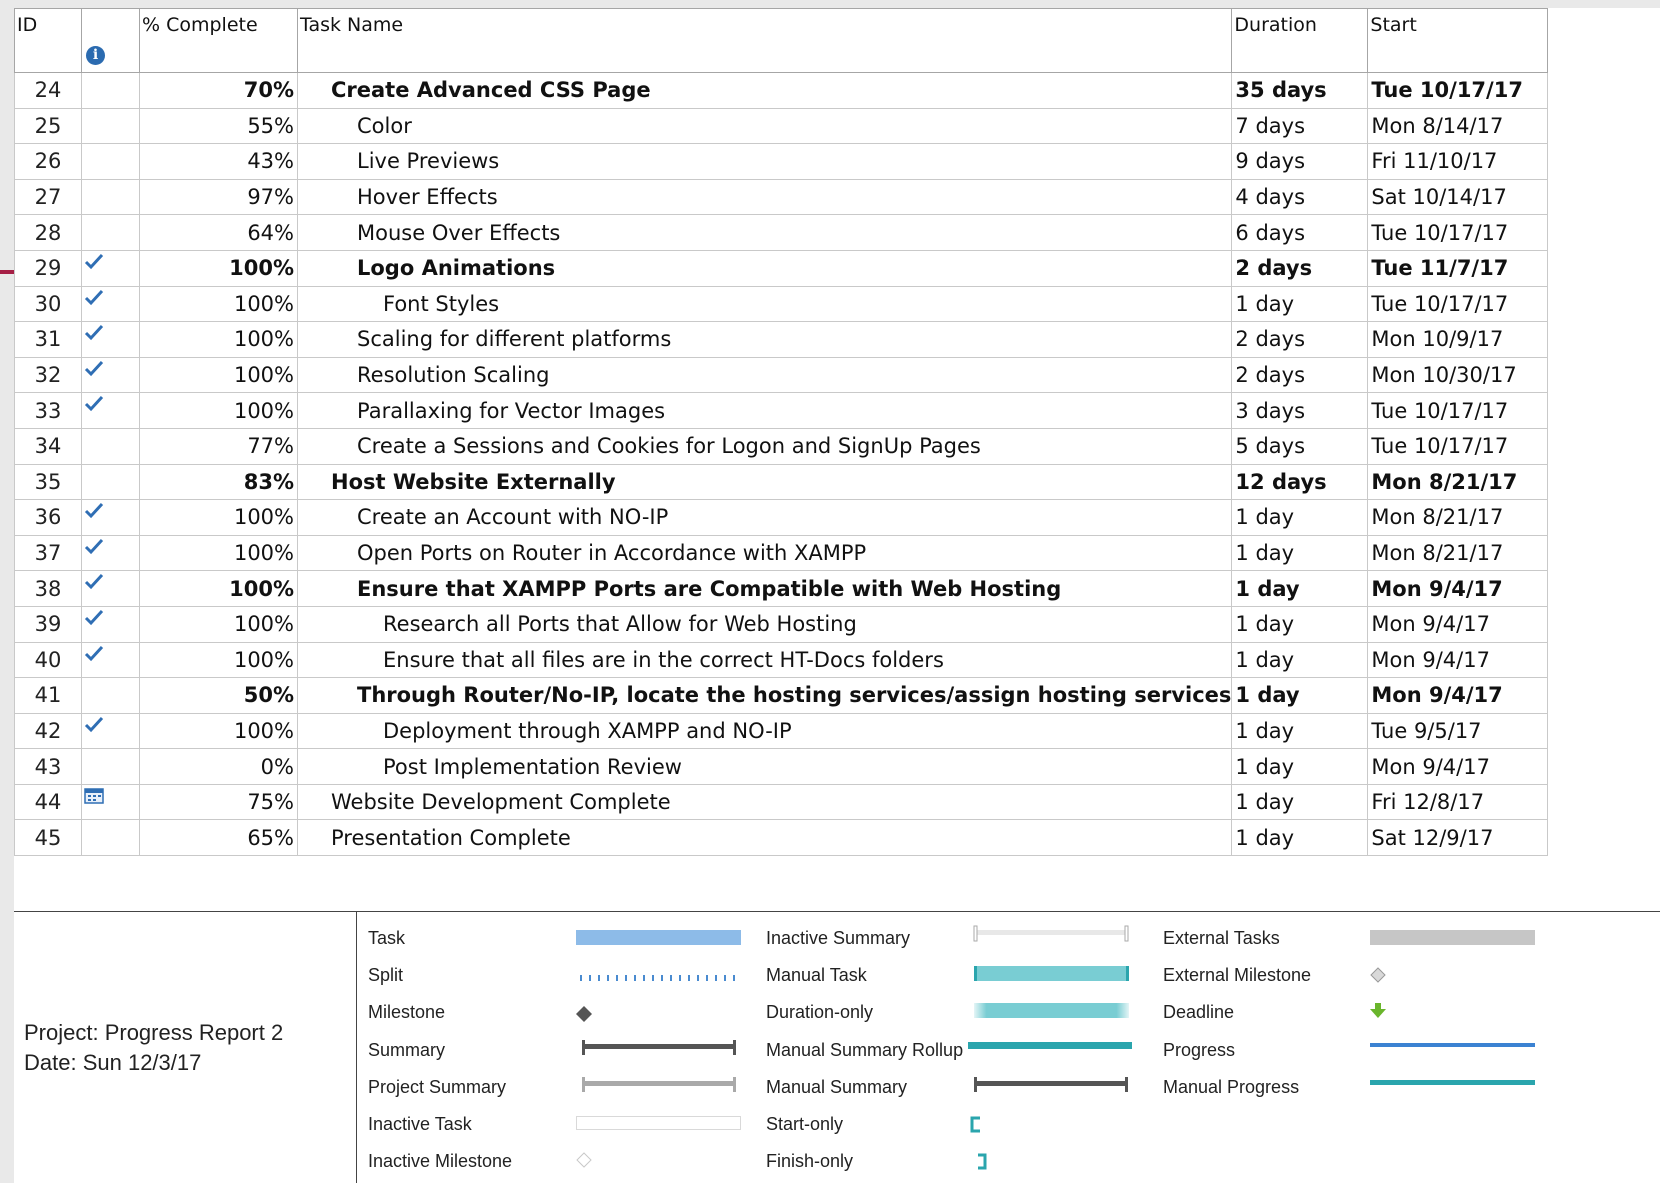 The height and width of the screenshot is (1183, 1660). Describe the element at coordinates (658, 937) in the screenshot. I see `task-bar-symbol` at that location.